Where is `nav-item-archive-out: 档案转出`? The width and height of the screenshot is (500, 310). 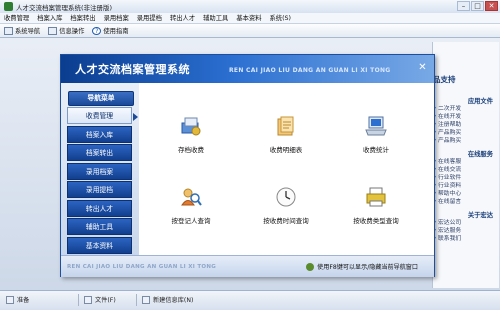 nav-item-archive-out: 档案转出 is located at coordinates (99, 152).